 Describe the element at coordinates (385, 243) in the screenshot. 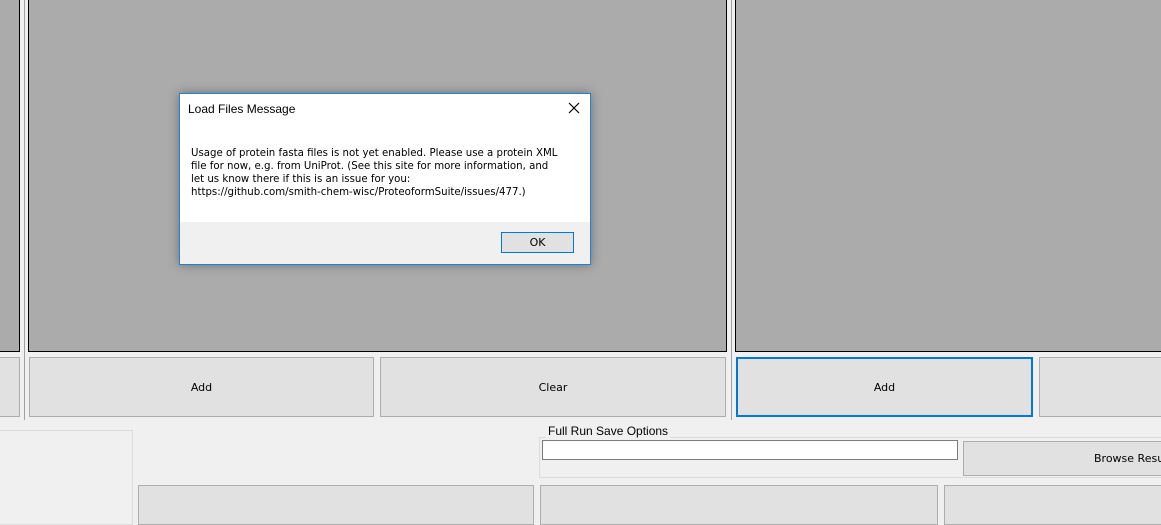

I see `dialog-footer: OK` at that location.